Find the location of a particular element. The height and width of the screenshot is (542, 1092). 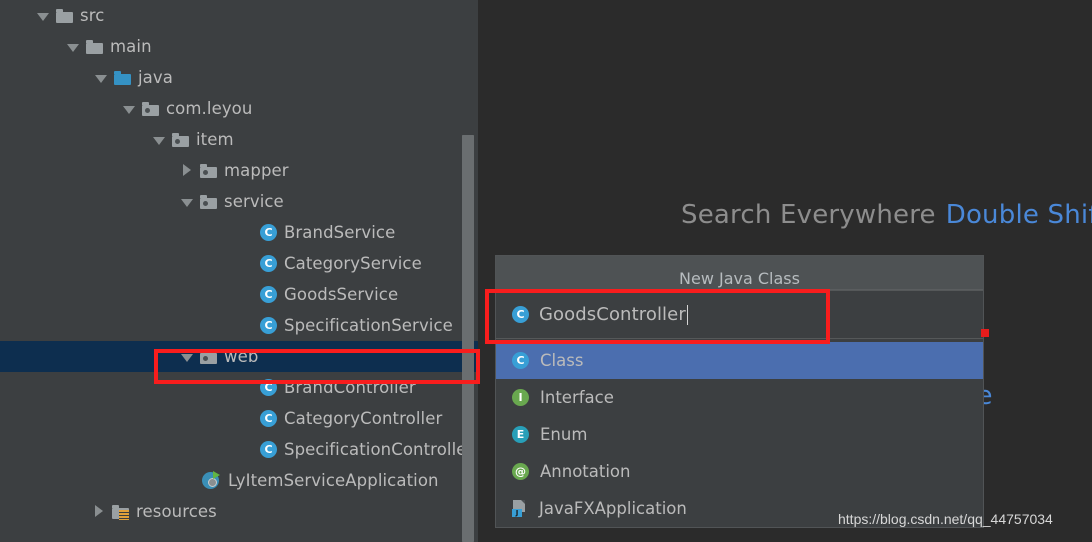

tree-row: java is located at coordinates (240, 77).